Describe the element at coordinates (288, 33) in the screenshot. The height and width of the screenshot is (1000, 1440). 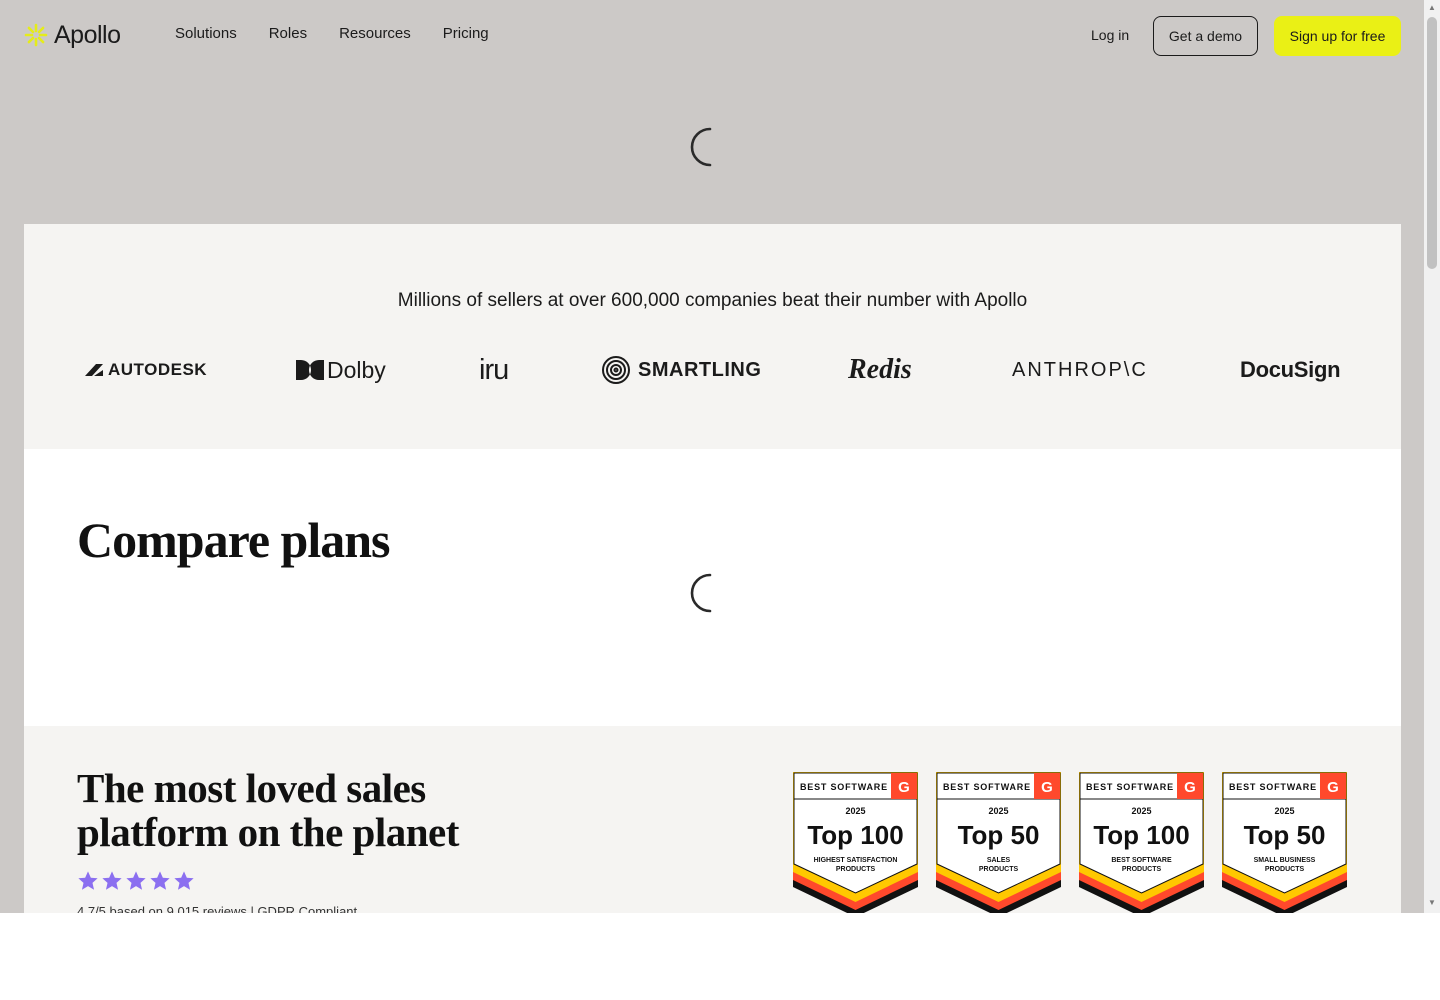
I see `nav-roles: Roles` at that location.